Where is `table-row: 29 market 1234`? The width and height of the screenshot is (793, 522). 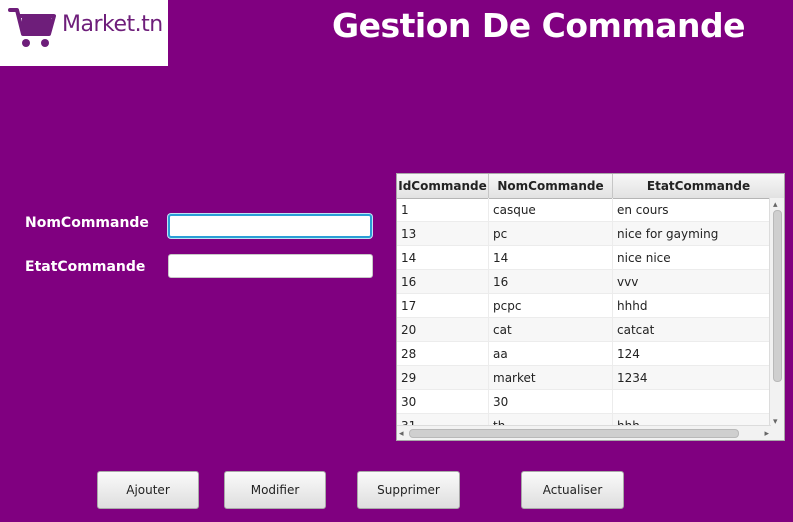 table-row: 29 market 1234 is located at coordinates (584, 378).